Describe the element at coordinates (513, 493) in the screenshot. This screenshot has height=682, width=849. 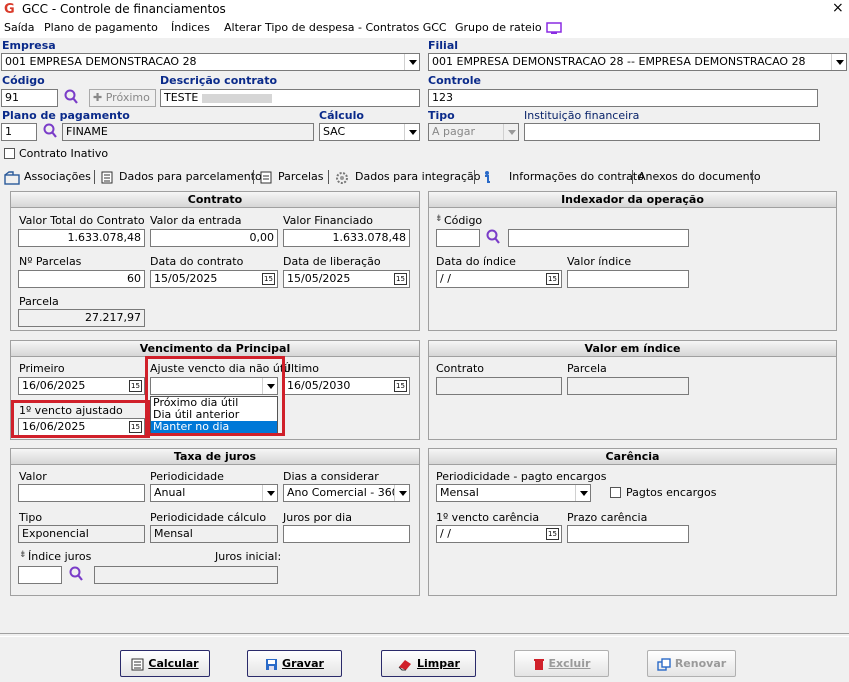
I see `carencia-period-select: Mensal` at that location.